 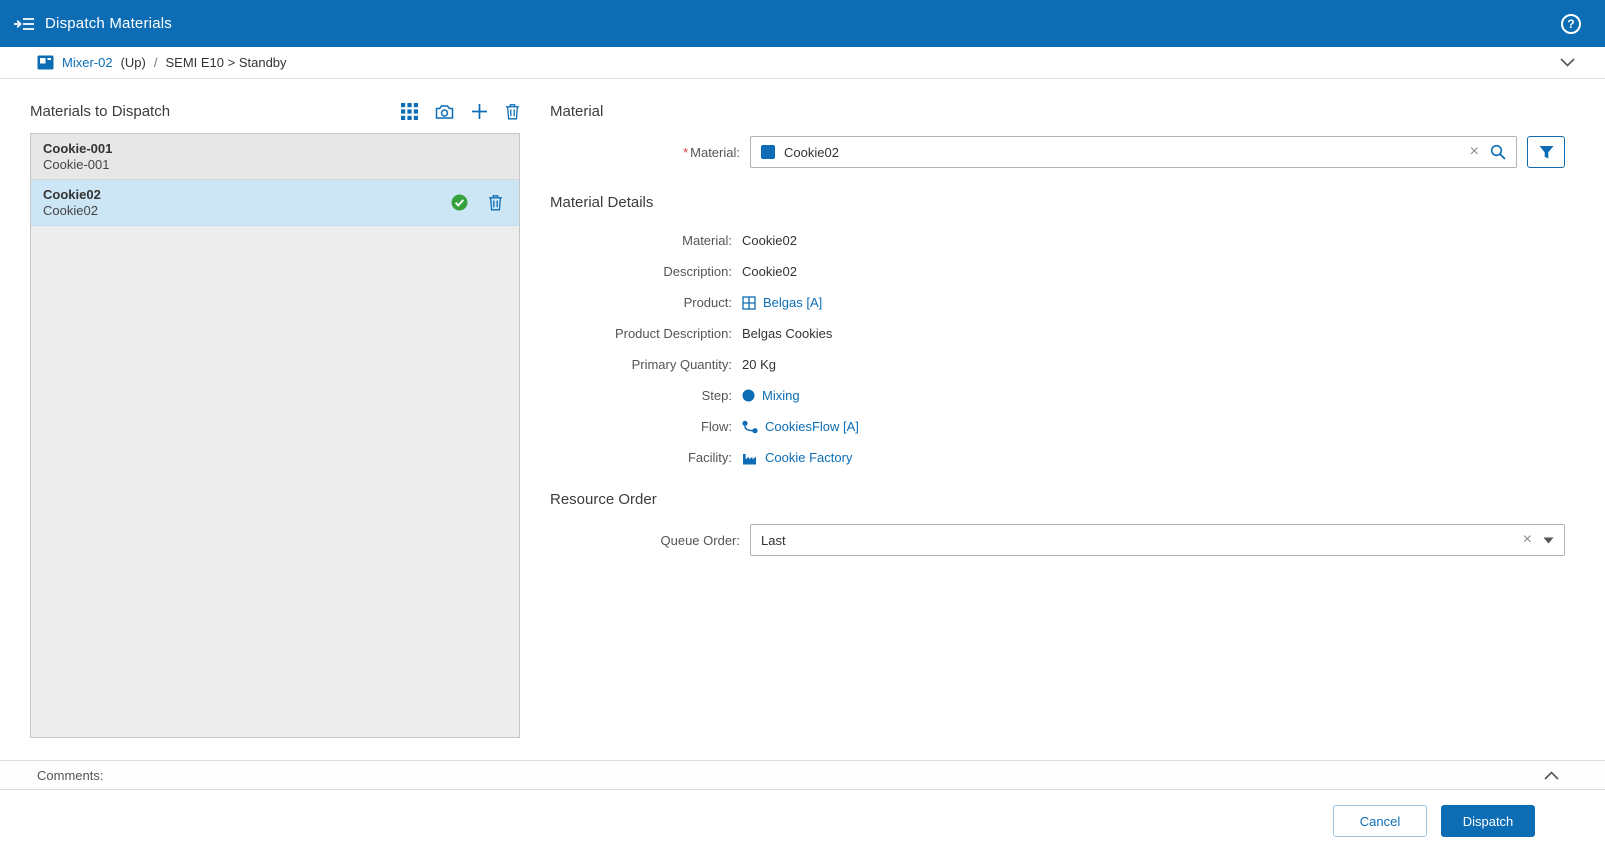 I want to click on material-field-row: * Material: Cookie02 ×, so click(x=1057, y=152).